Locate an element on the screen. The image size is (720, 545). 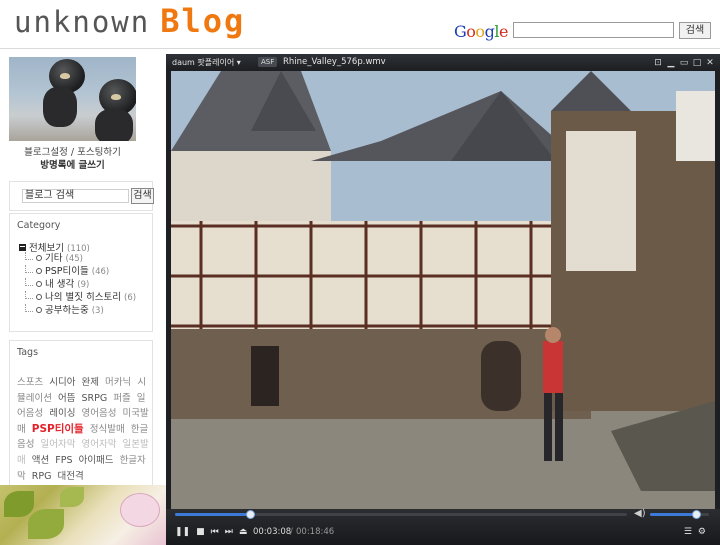
restore-icon: ▭ is located at coordinates (684, 63).